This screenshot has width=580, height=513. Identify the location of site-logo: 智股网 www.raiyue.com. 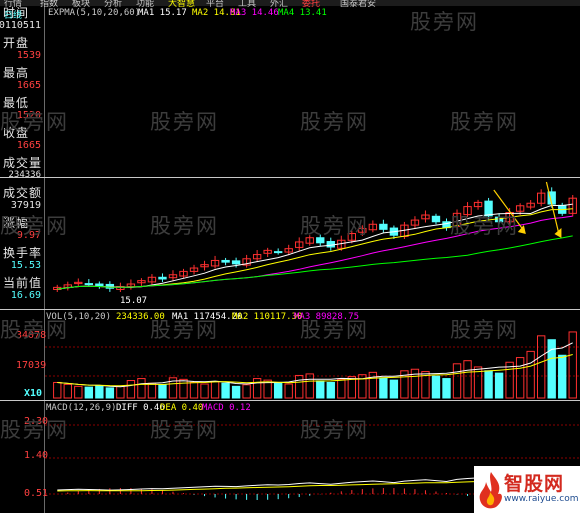
(527, 489).